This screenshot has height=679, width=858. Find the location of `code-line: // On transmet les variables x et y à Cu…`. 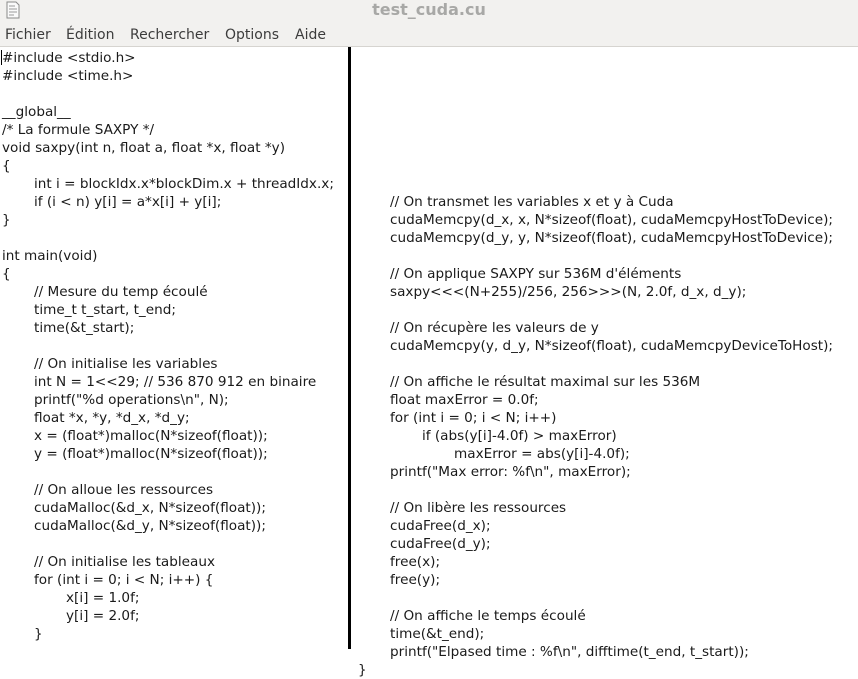

code-line: // On transmet les variables x et y à Cu… is located at coordinates (532, 202).